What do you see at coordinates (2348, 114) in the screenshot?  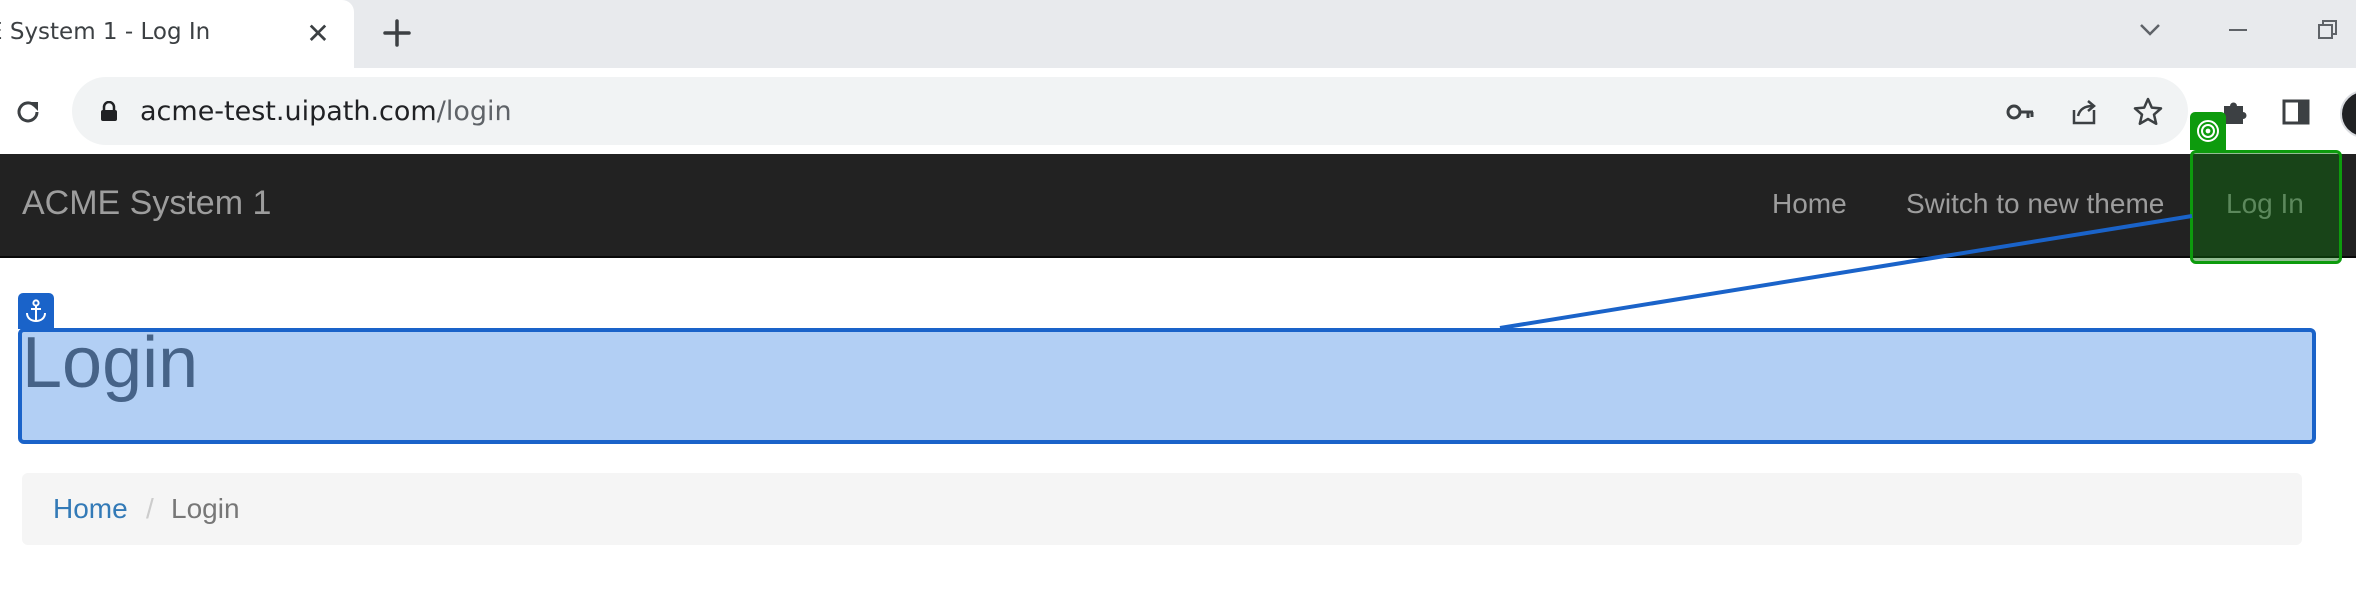 I see `profile-avatar` at bounding box center [2348, 114].